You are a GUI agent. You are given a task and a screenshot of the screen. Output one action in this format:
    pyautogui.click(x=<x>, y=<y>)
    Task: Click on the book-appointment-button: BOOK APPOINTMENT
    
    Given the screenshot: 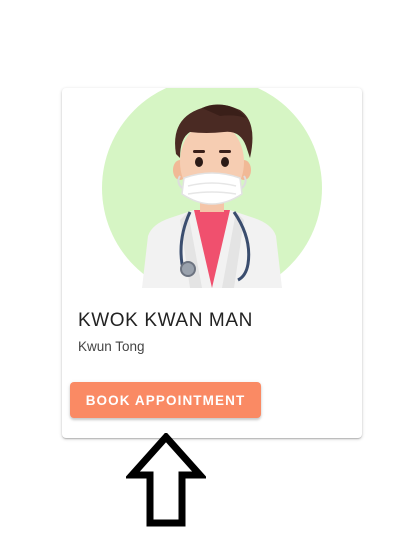 What is the action you would take?
    pyautogui.click(x=165, y=400)
    